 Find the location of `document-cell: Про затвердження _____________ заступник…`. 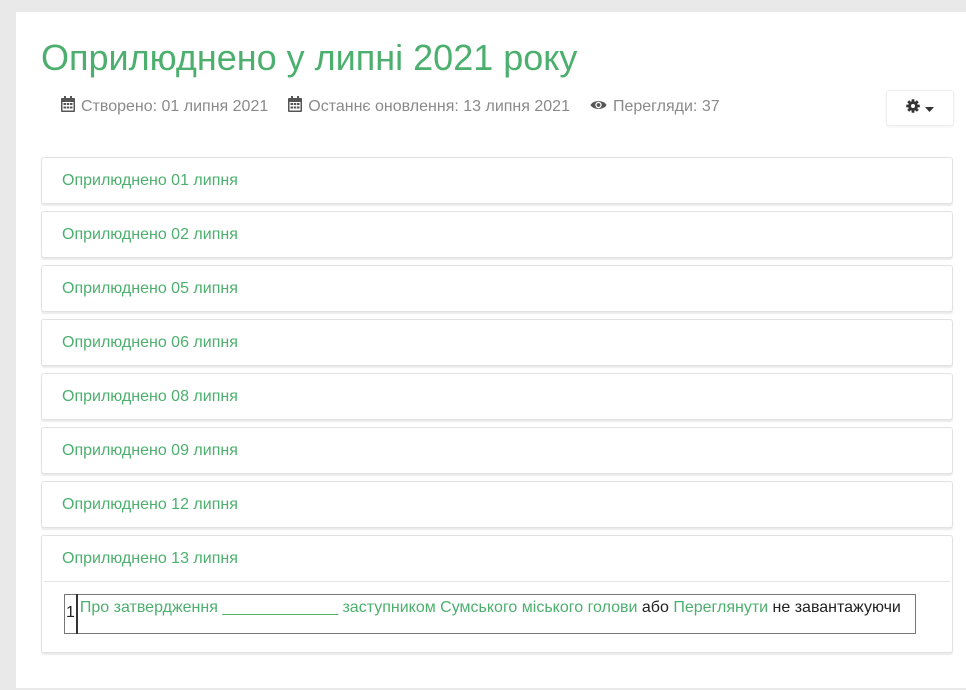

document-cell: Про затвердження _____________ заступник… is located at coordinates (496, 614).